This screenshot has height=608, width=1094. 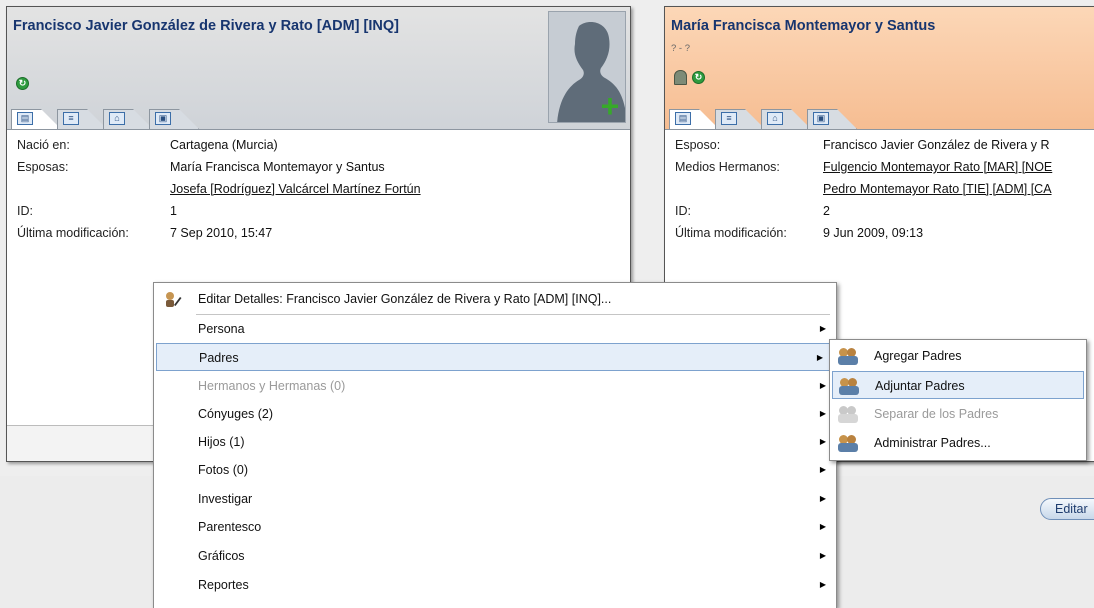 What do you see at coordinates (849, 386) in the screenshot?
I see `attach-parents-icon` at bounding box center [849, 386].